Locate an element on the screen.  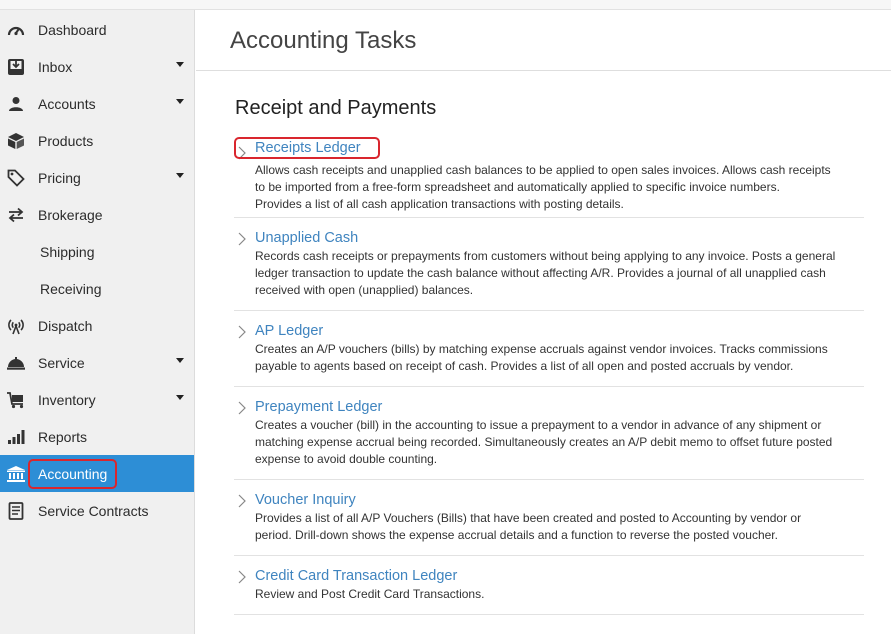
sidebar-item-inbox: Inbox is located at coordinates (97, 66).